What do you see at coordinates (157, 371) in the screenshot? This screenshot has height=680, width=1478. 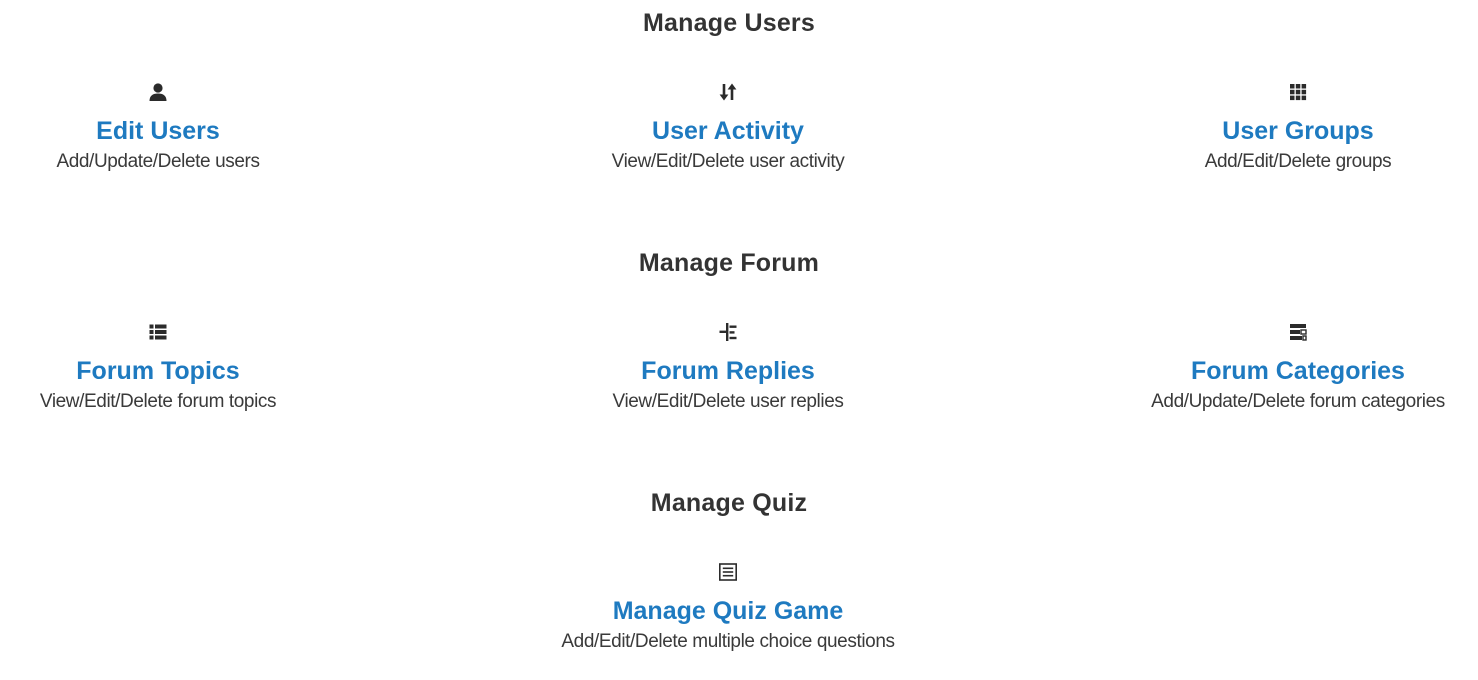 I see `forum-topics-link: Forum Topics` at bounding box center [157, 371].